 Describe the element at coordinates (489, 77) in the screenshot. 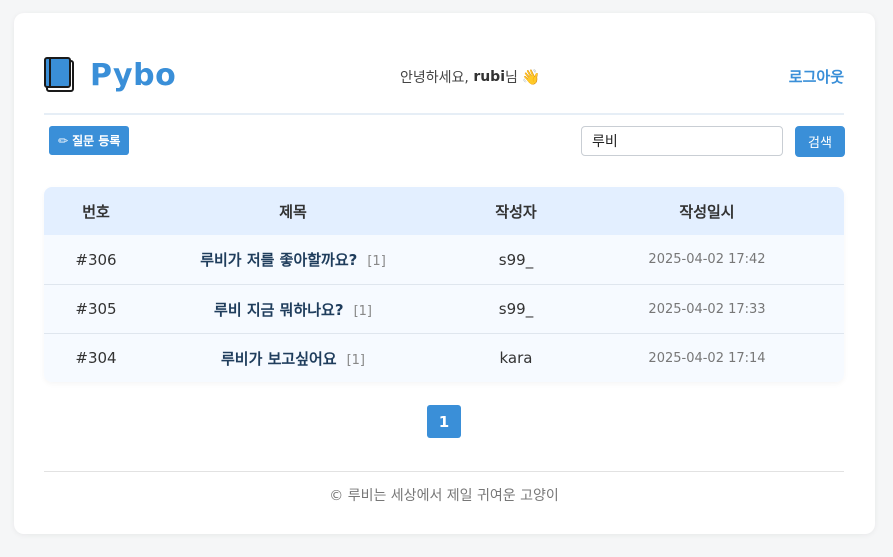

I see `username: rubi` at that location.